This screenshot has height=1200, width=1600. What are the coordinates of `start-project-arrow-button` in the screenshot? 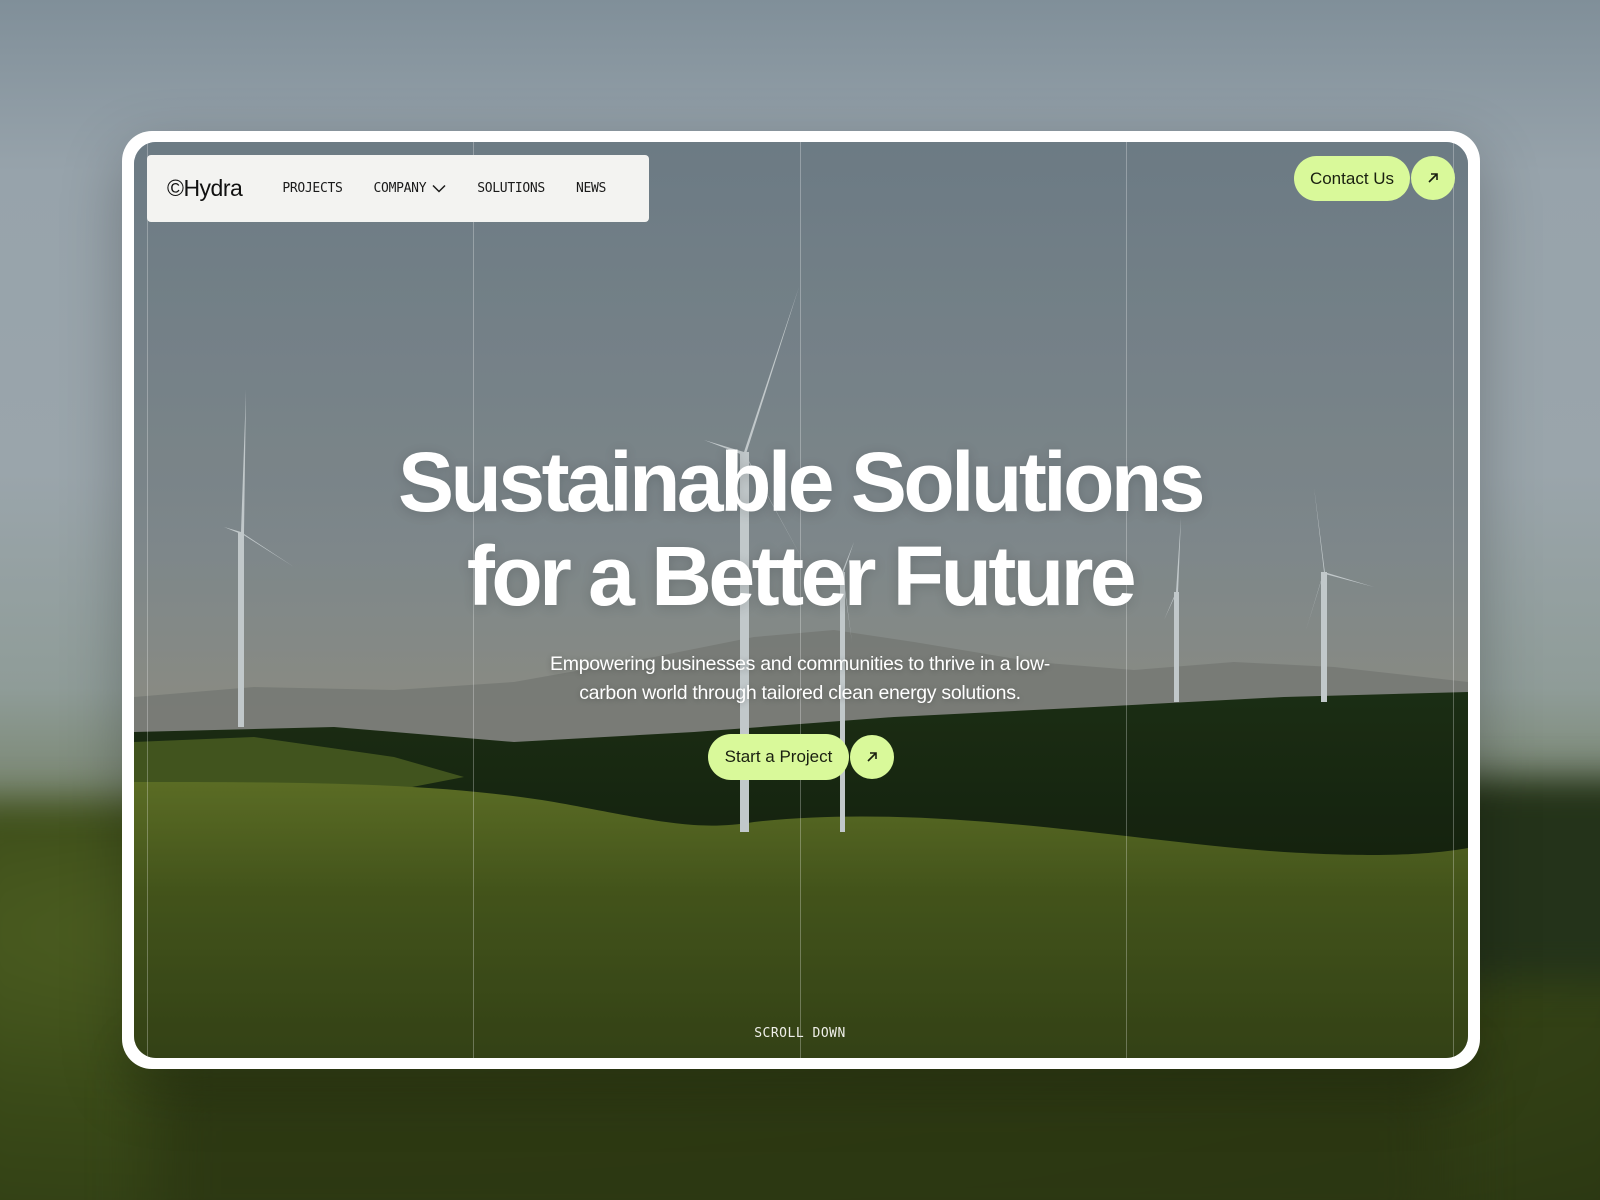 It's located at (872, 757).